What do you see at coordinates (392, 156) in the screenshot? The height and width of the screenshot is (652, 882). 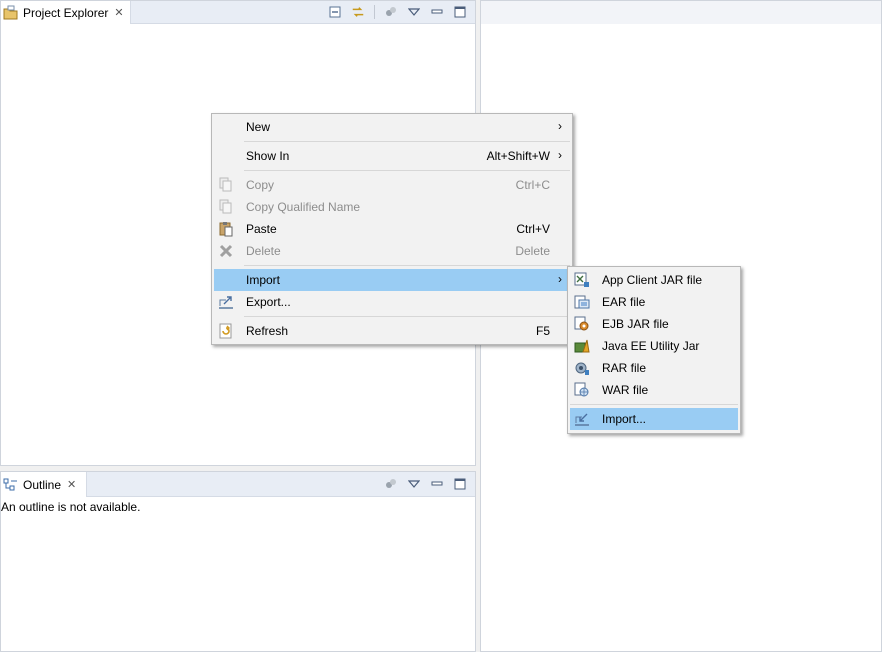 I see `menu-item-show-in: Show In Alt+Shift+W ›` at bounding box center [392, 156].